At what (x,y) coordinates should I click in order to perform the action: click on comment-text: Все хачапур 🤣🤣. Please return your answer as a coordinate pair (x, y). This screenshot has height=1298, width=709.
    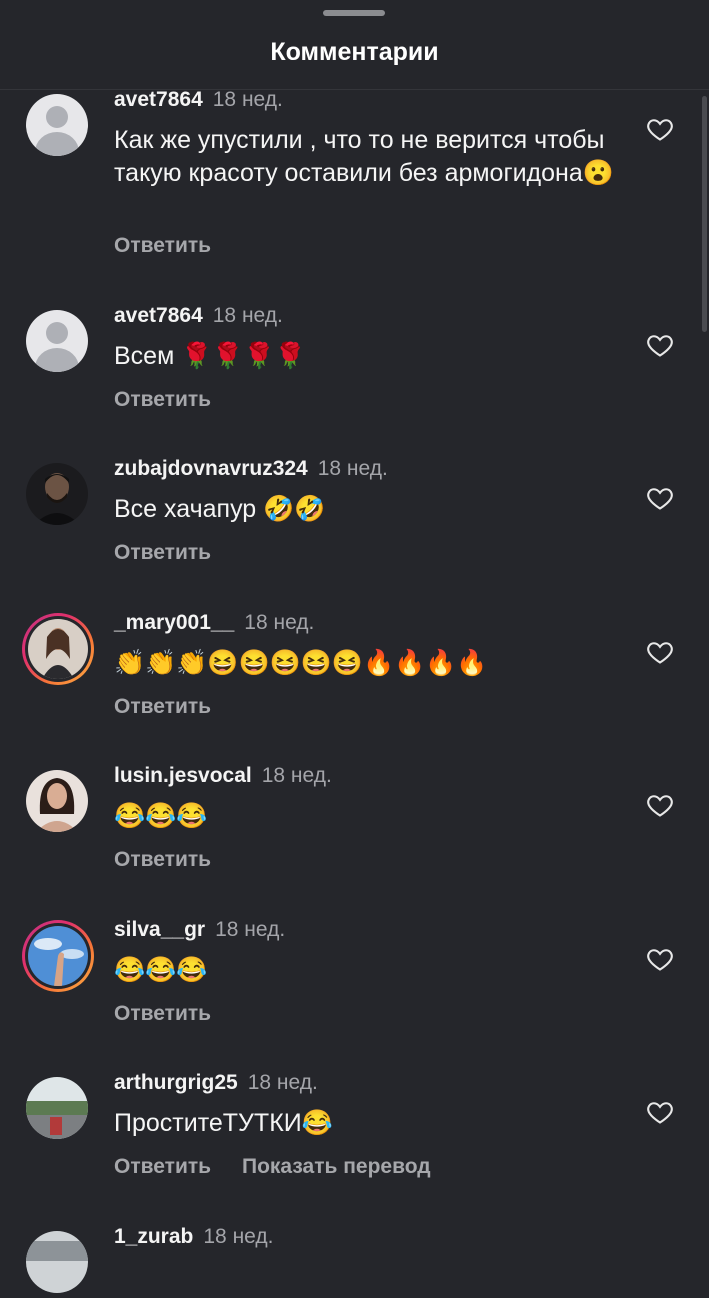
    Looking at the image, I should click on (220, 509).